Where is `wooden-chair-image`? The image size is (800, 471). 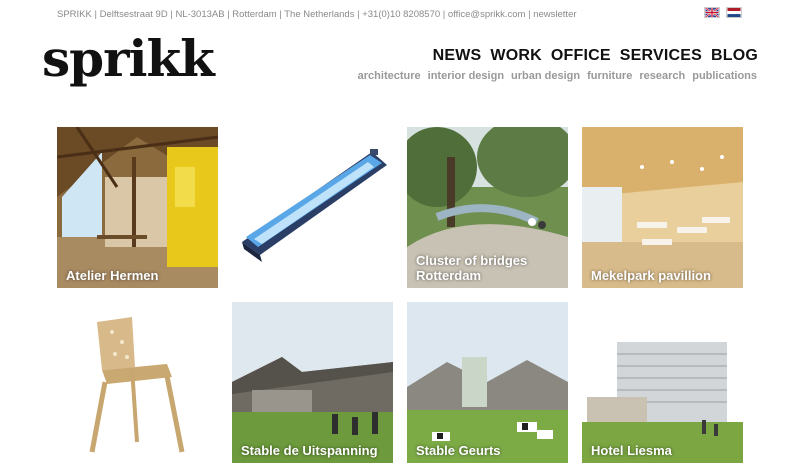
wooden-chair-image is located at coordinates (137, 382).